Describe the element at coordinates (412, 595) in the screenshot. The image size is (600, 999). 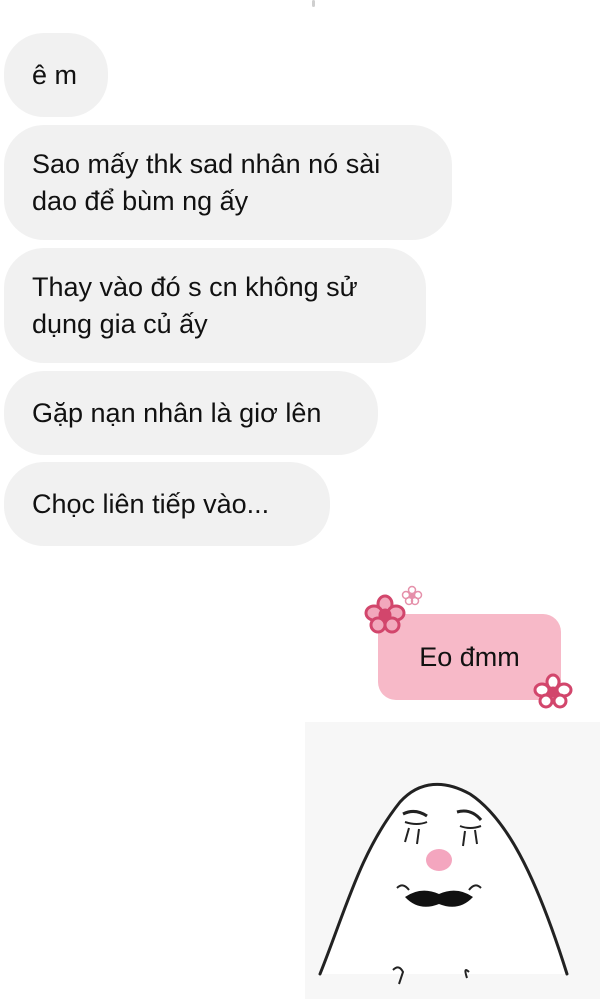
I see `small-flower-icon` at that location.